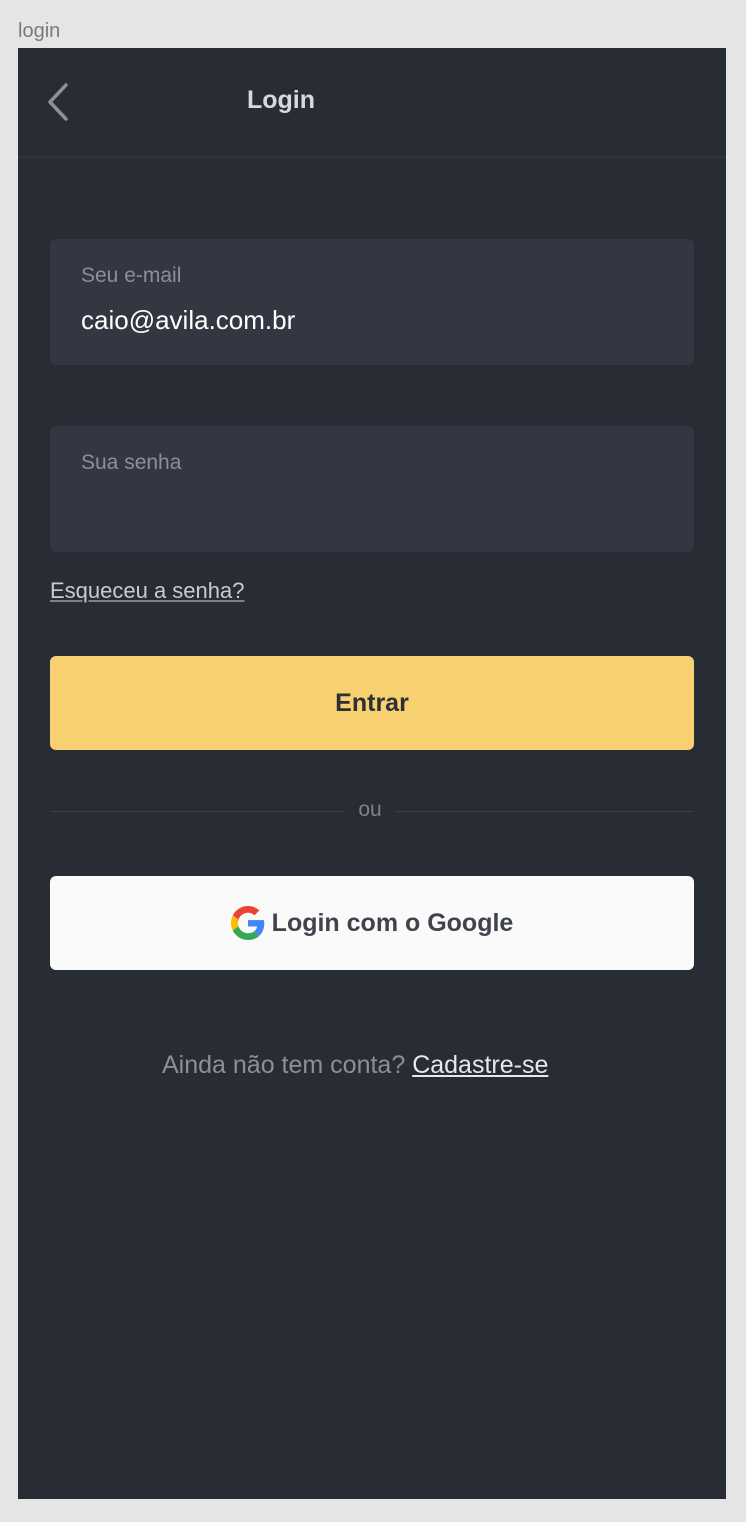 The image size is (746, 1522). I want to click on email-value: caio@avila.com.br, so click(188, 320).